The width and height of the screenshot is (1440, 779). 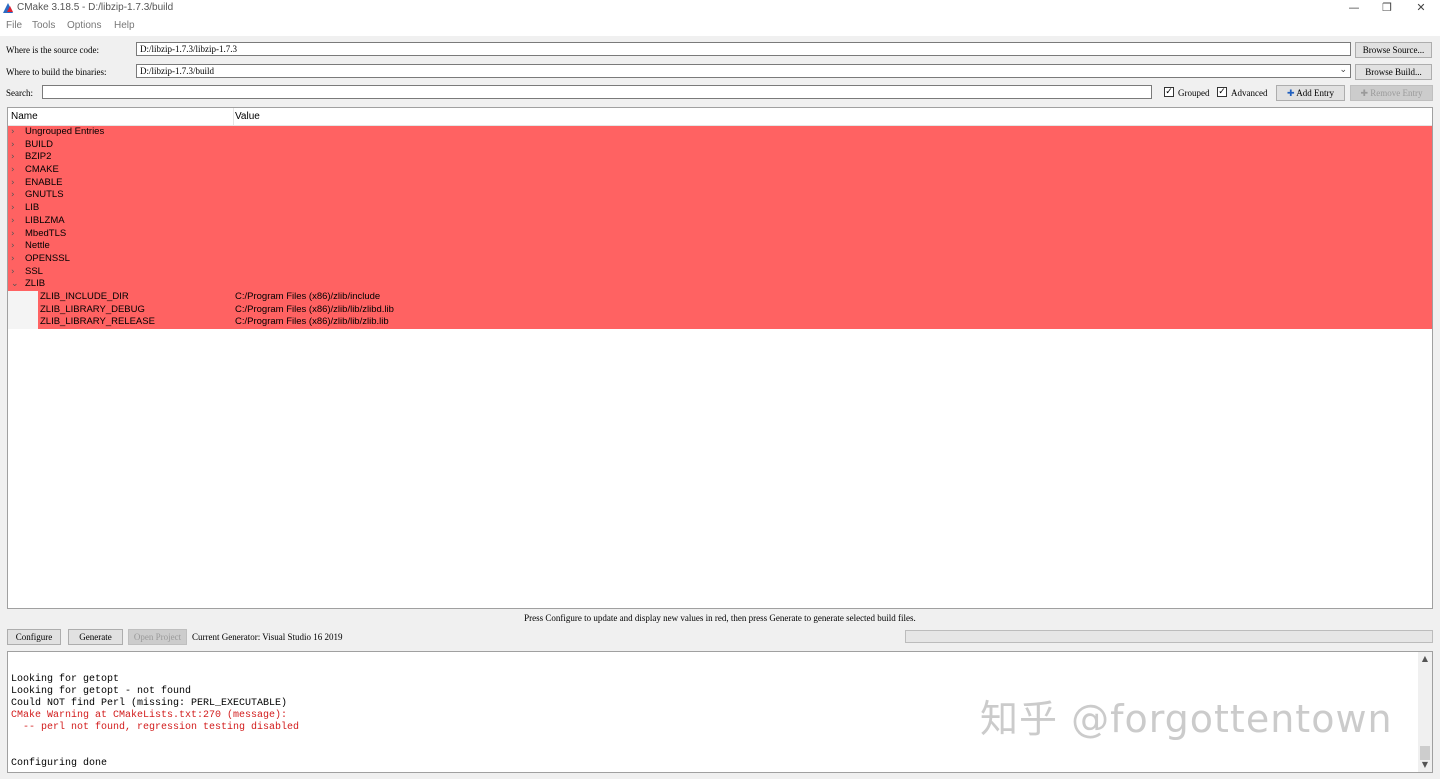 What do you see at coordinates (43, 25) in the screenshot?
I see `menu-tools: Tools` at bounding box center [43, 25].